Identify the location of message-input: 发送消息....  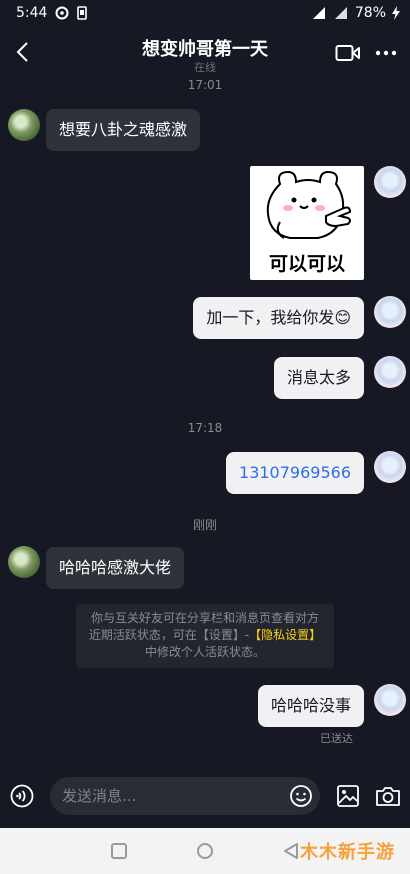
(185, 796).